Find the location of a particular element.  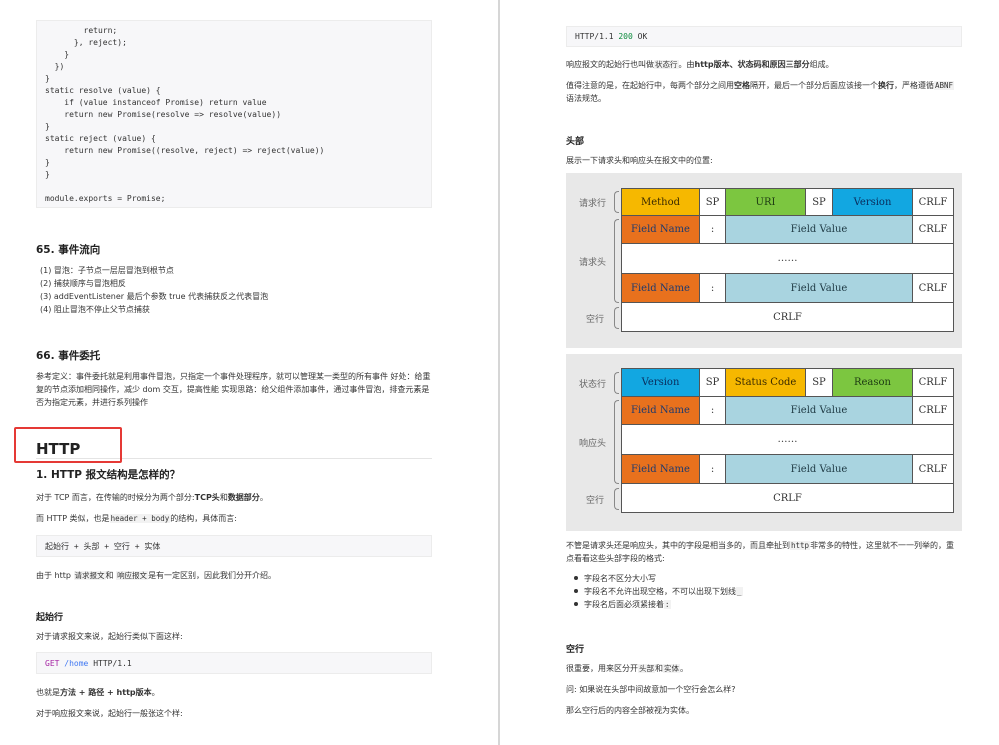

inline-code: 实体 is located at coordinates (671, 668).